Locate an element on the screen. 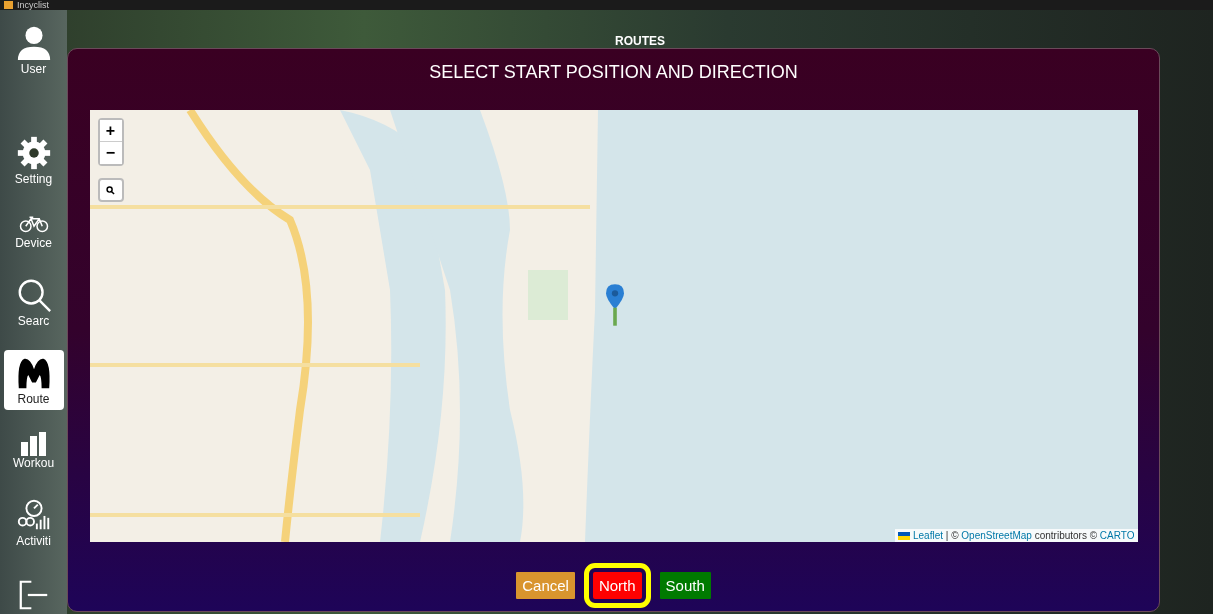 Image resolution: width=1213 pixels, height=614 pixels. attribution-link: CARTO is located at coordinates (1117, 535).